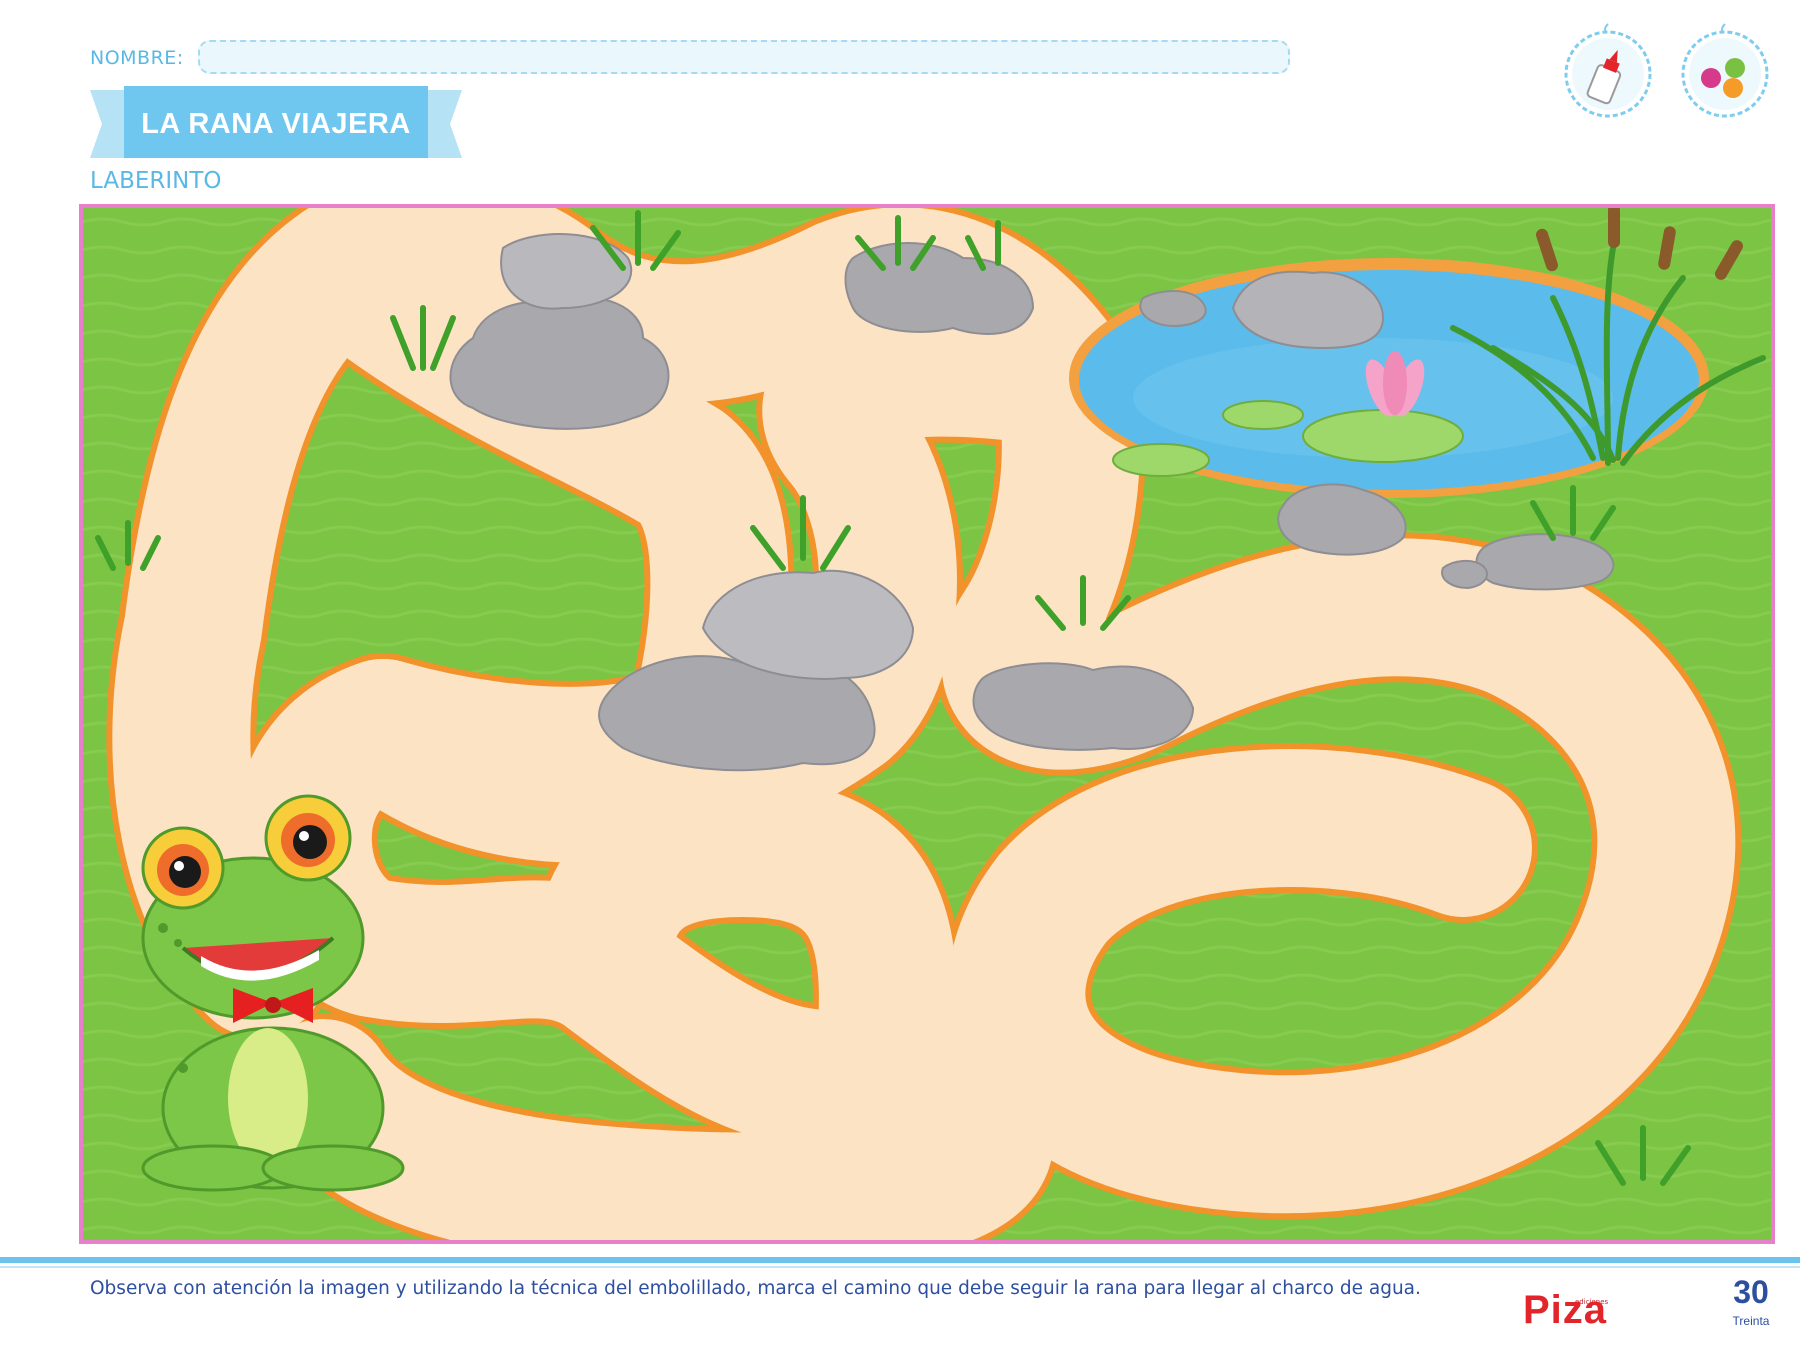  I want to click on publisher-logo: Piza, so click(1565, 1310).